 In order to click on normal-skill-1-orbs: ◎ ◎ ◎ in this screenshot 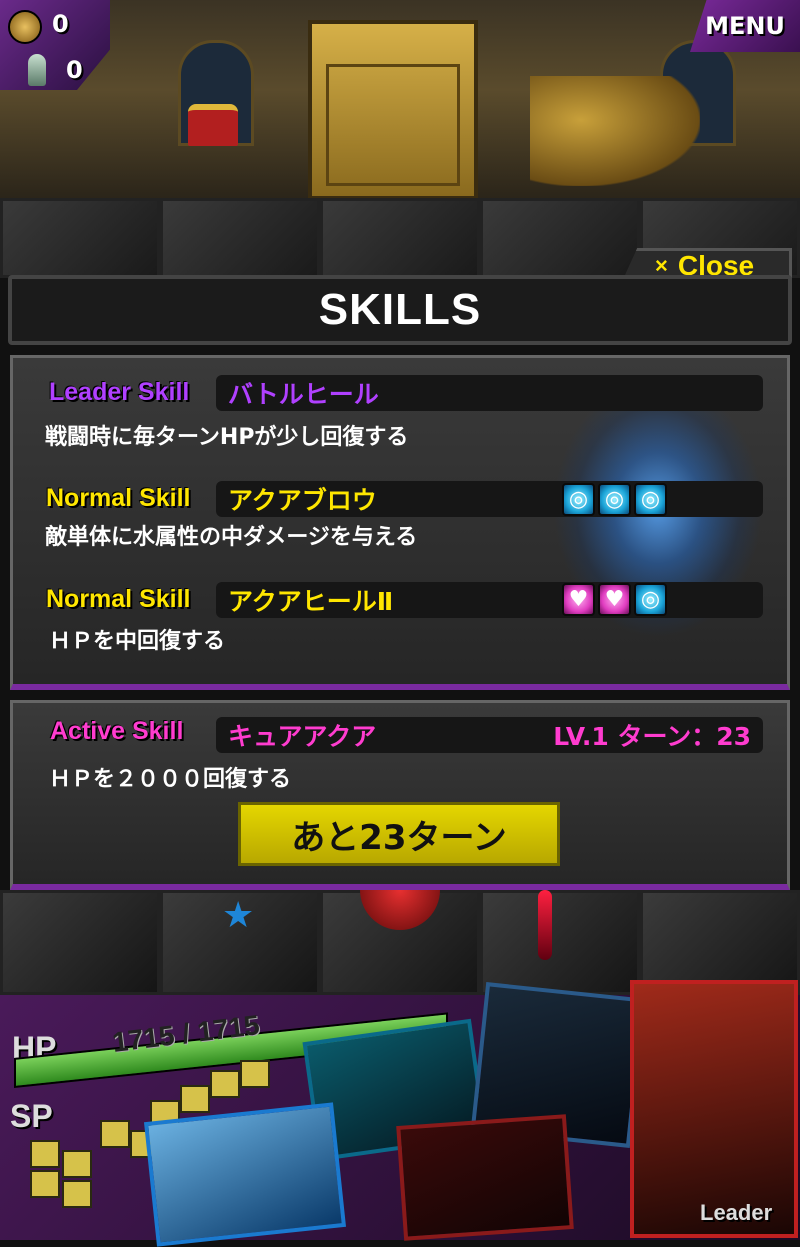, I will do `click(614, 499)`.